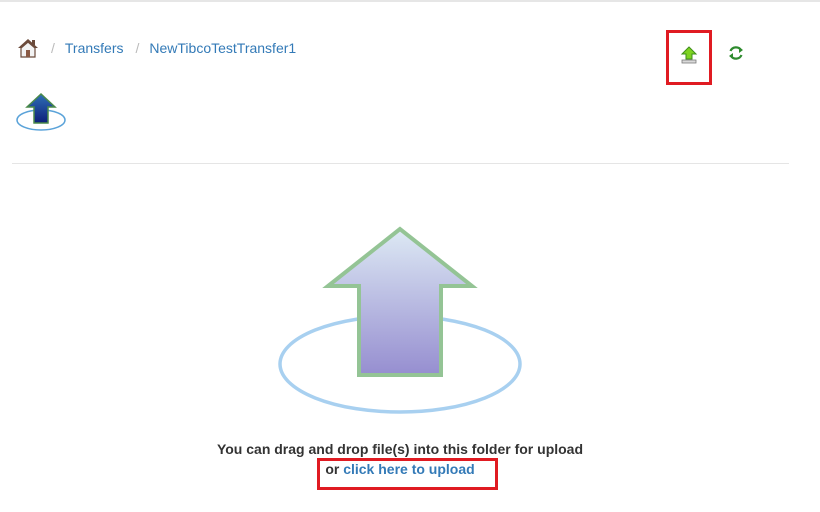 The height and width of the screenshot is (512, 820). Describe the element at coordinates (400, 321) in the screenshot. I see `upload-arrow-icon` at that location.